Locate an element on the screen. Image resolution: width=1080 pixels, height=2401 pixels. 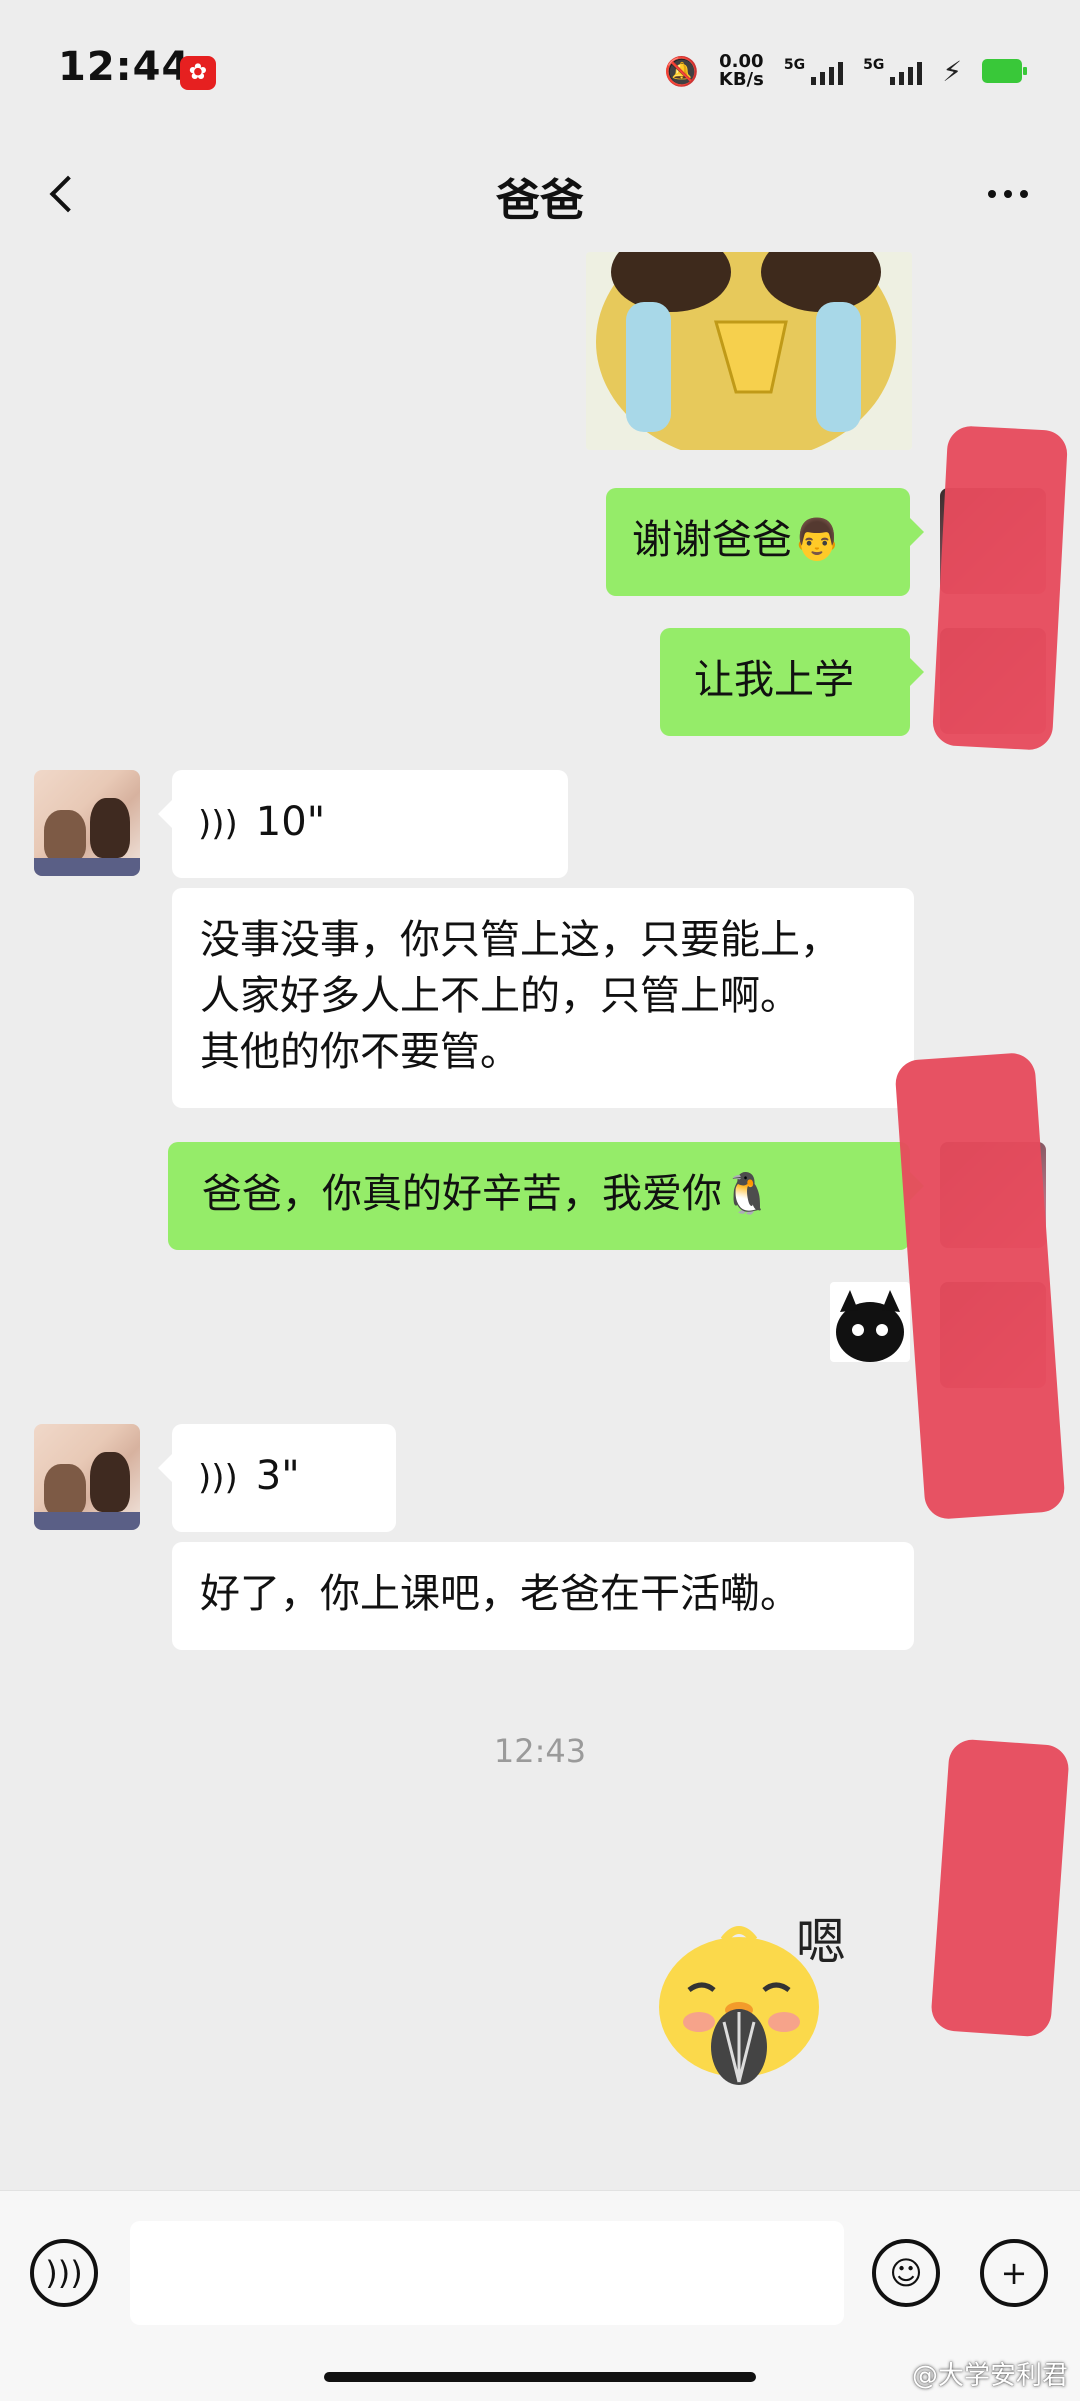
voice-input-button: ))) is located at coordinates (64, 2273).